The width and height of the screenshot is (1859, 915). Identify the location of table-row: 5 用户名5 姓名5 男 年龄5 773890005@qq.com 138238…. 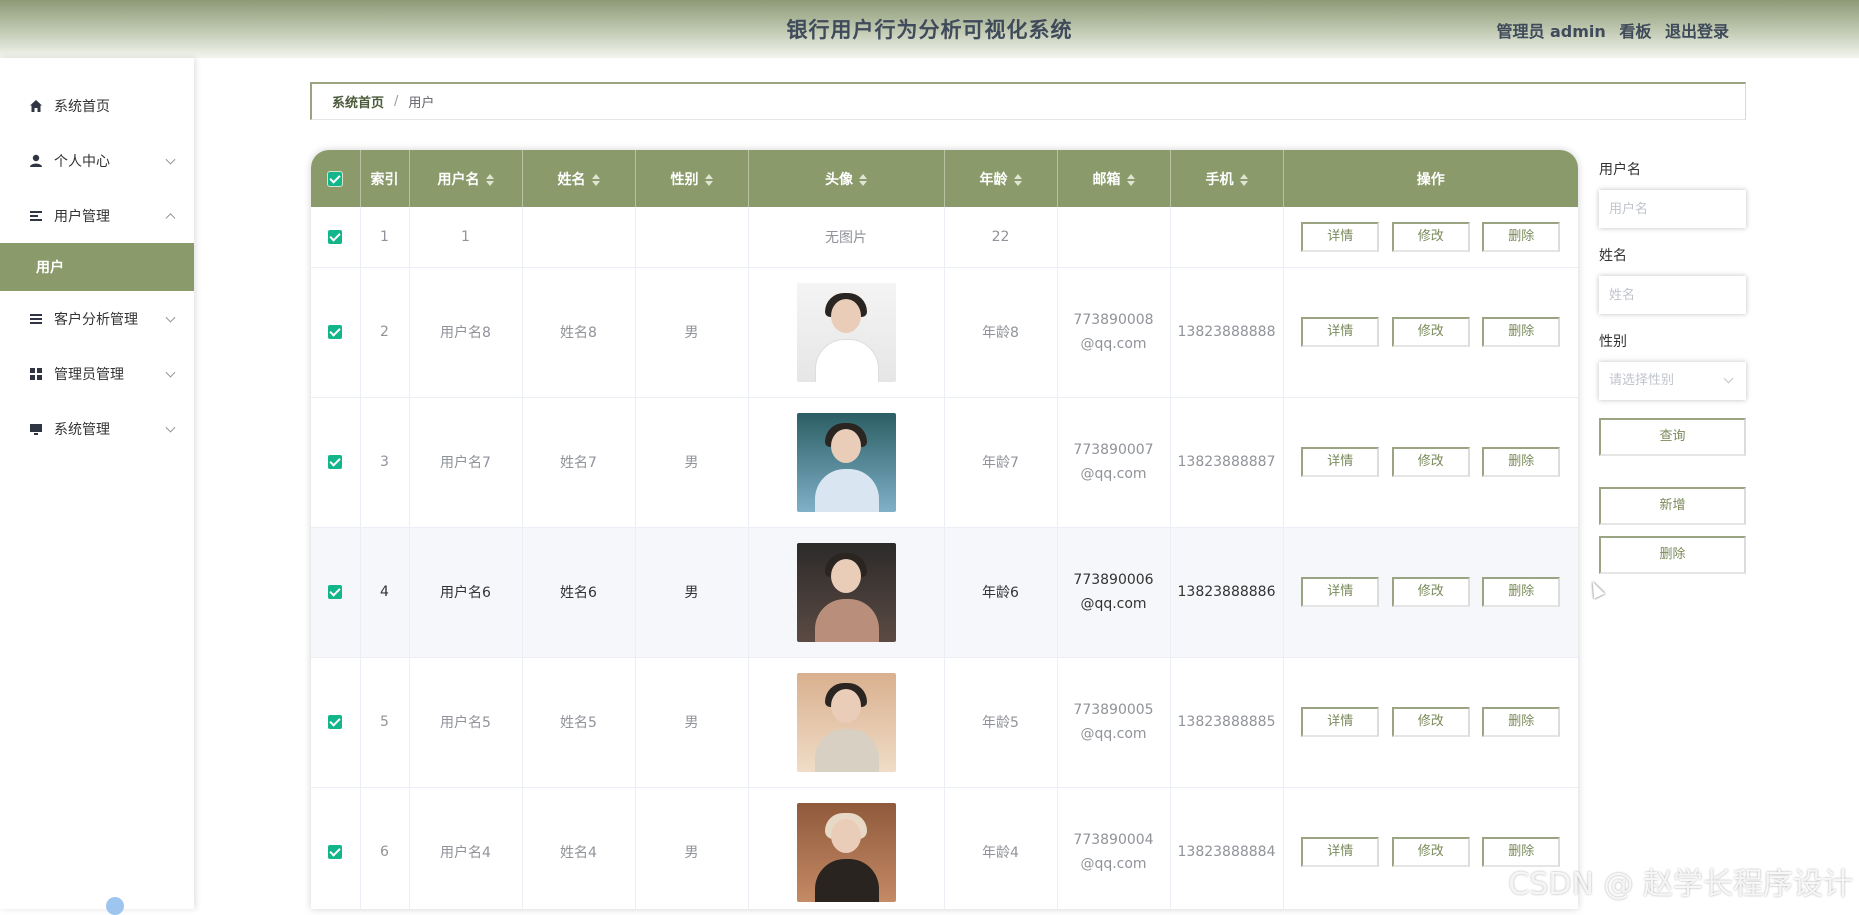
(944, 722).